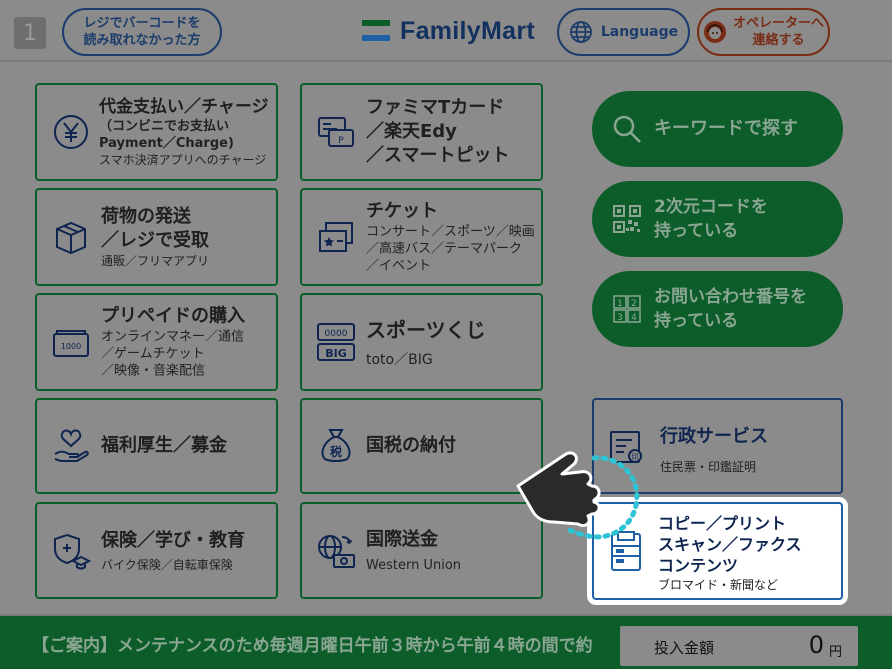  I want to click on globe-icon, so click(580, 32).